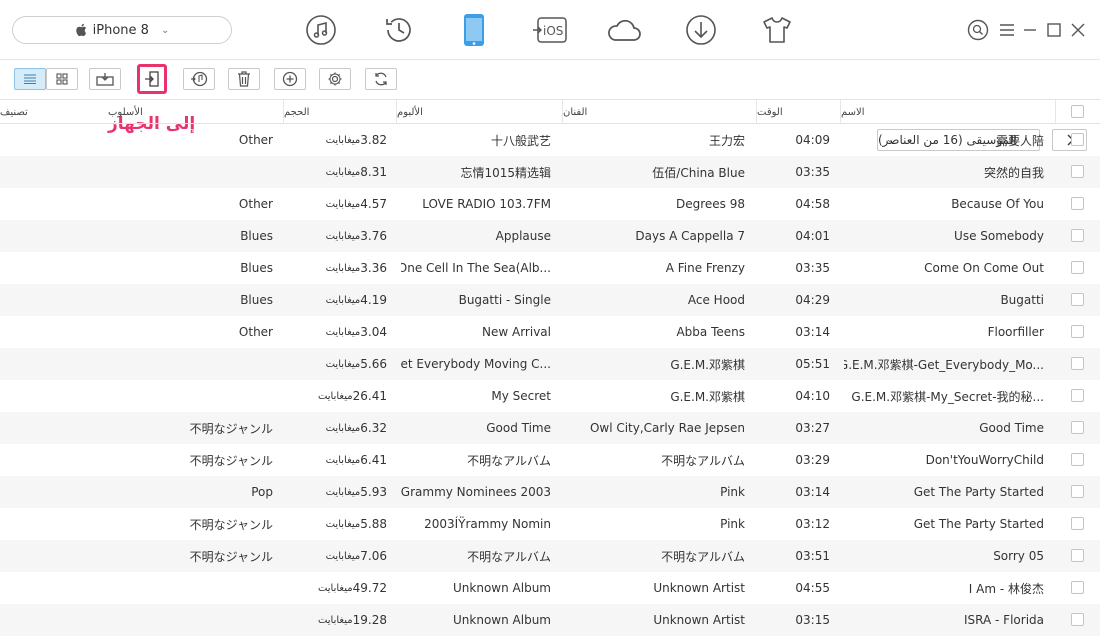 Image resolution: width=1100 pixels, height=640 pixels. What do you see at coordinates (399, 30) in the screenshot?
I see `history-icon` at bounding box center [399, 30].